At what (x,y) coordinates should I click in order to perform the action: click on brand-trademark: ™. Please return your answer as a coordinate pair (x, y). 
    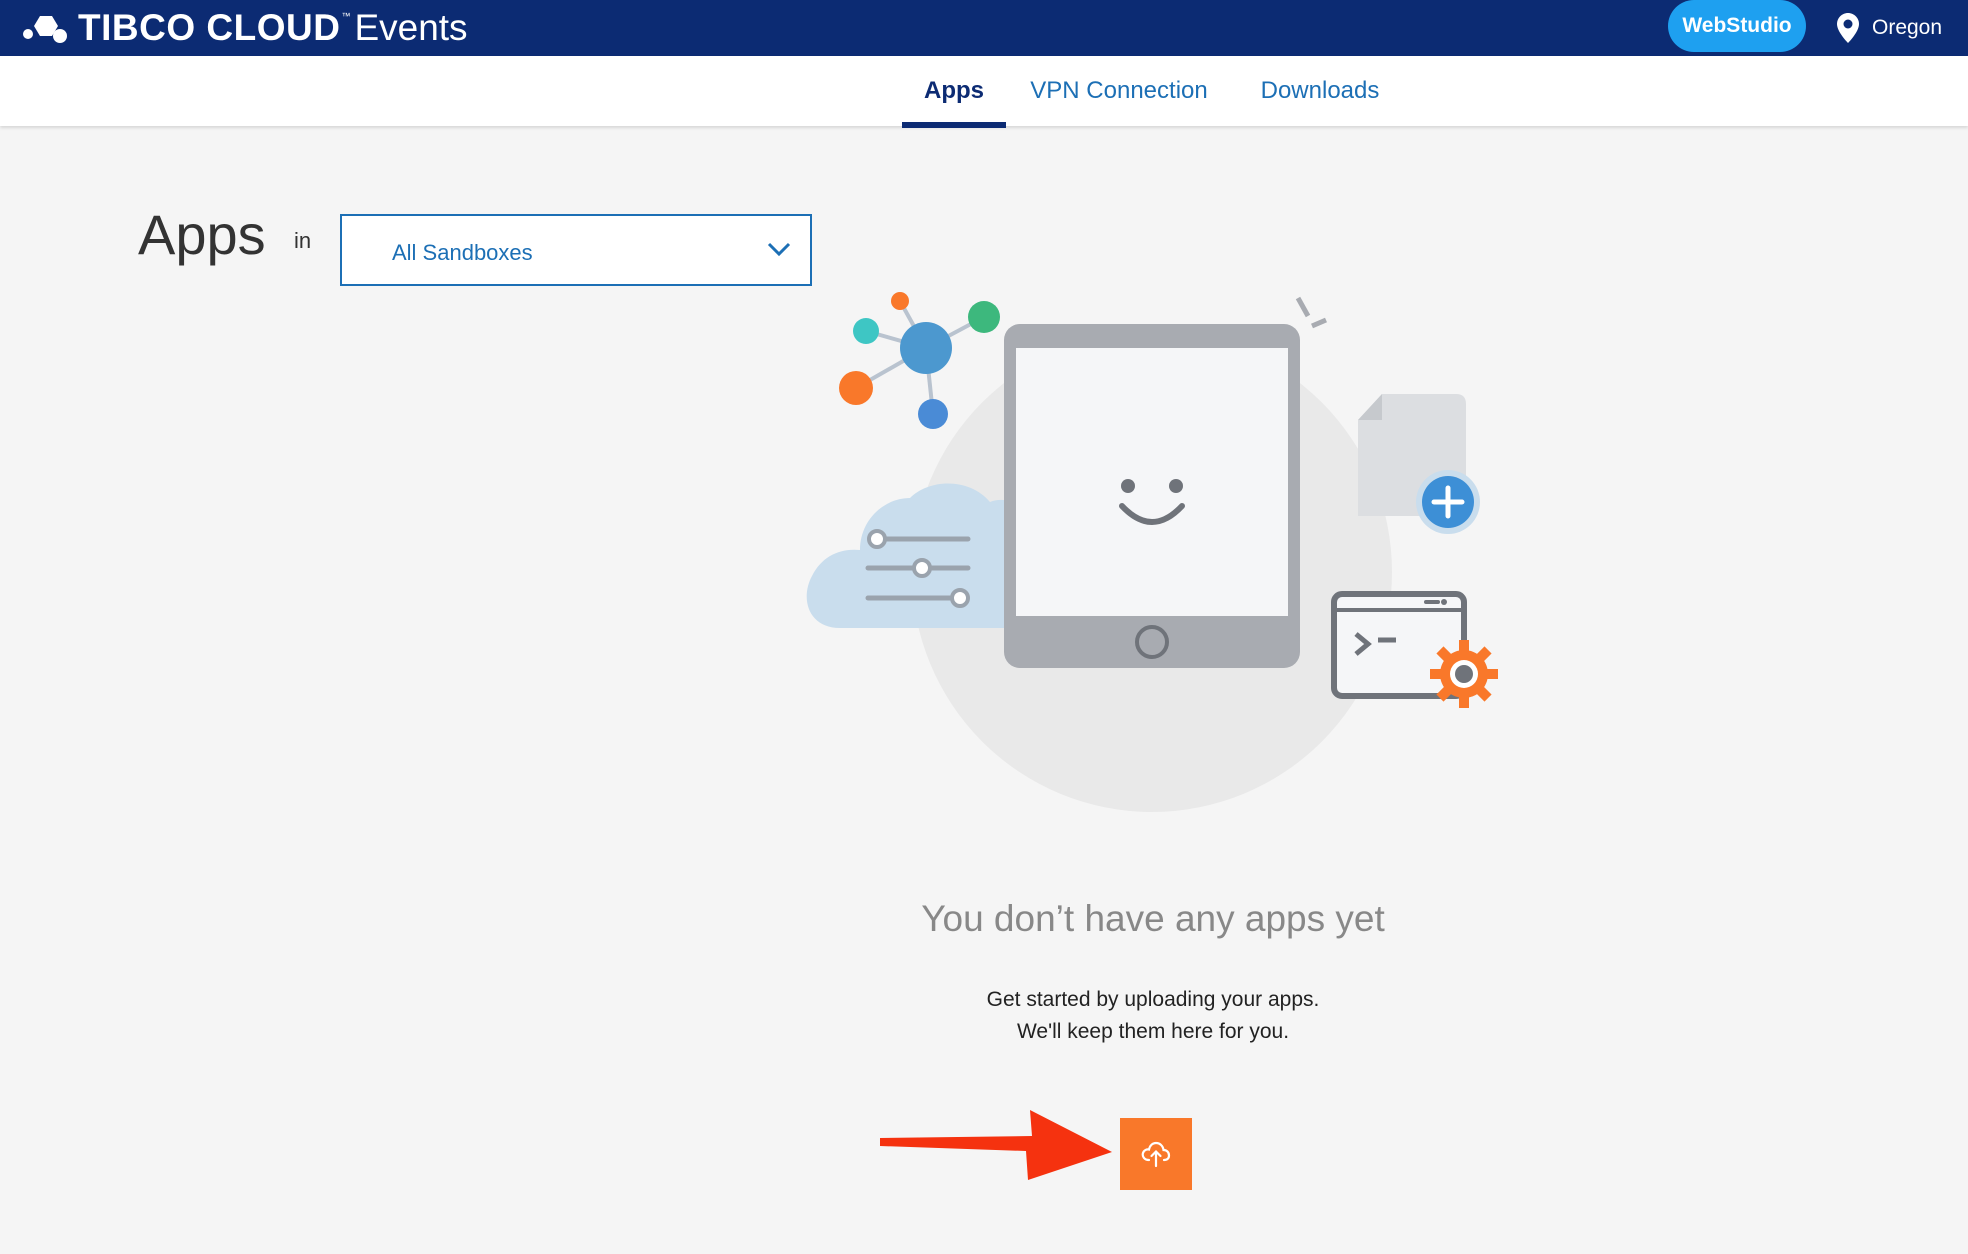
    Looking at the image, I should click on (346, 16).